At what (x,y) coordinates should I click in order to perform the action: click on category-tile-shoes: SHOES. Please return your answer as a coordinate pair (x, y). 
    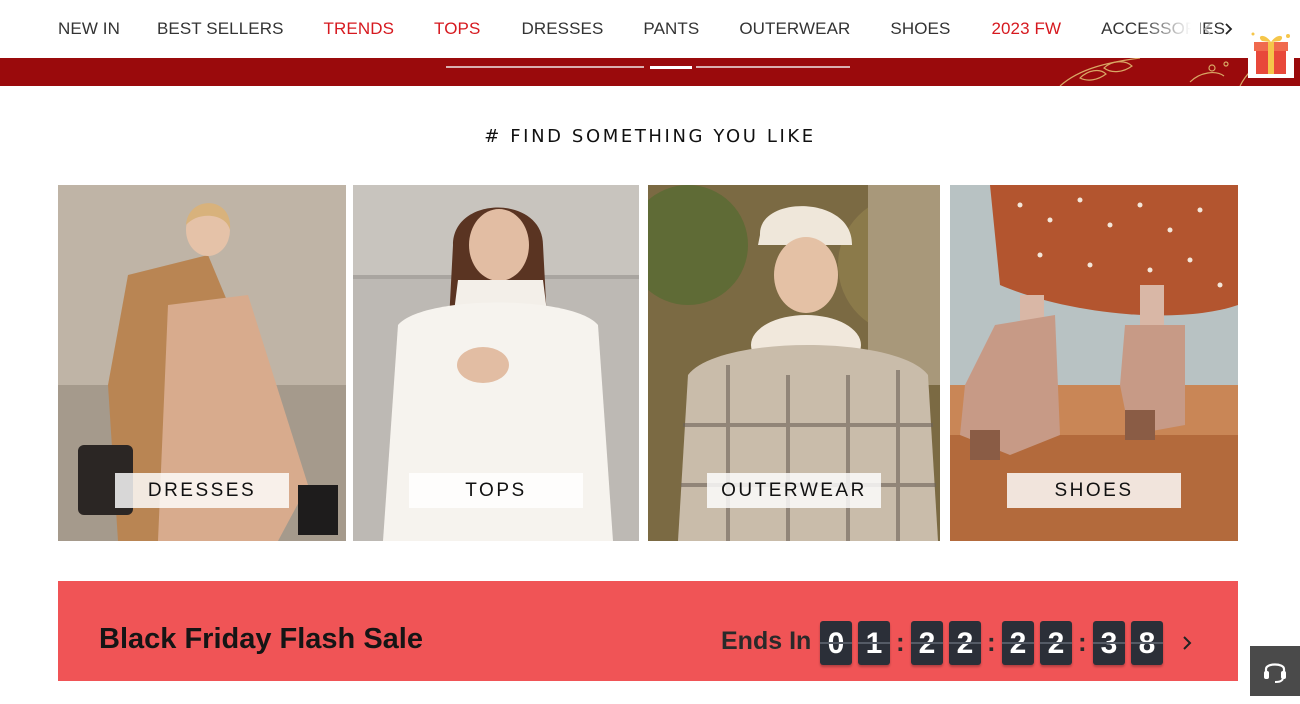
    Looking at the image, I should click on (1094, 363).